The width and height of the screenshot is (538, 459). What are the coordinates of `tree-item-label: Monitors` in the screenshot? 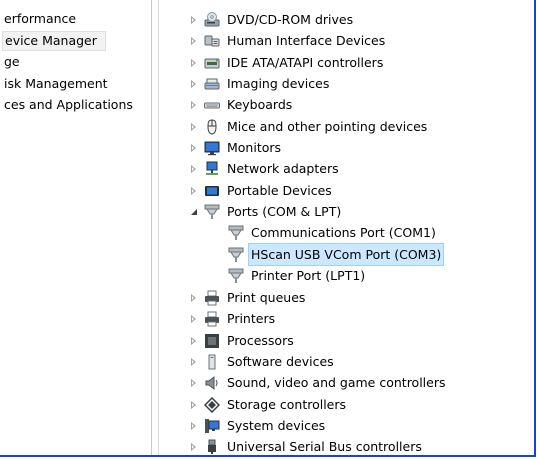 It's located at (254, 147).